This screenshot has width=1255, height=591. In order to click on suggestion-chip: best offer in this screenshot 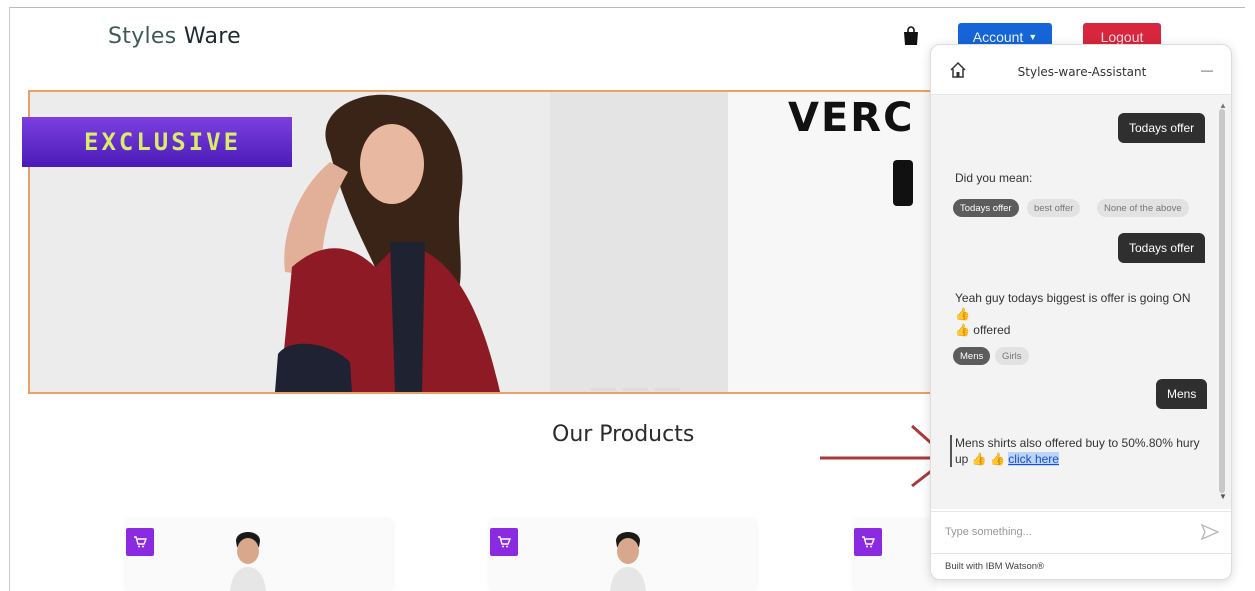, I will do `click(1054, 208)`.